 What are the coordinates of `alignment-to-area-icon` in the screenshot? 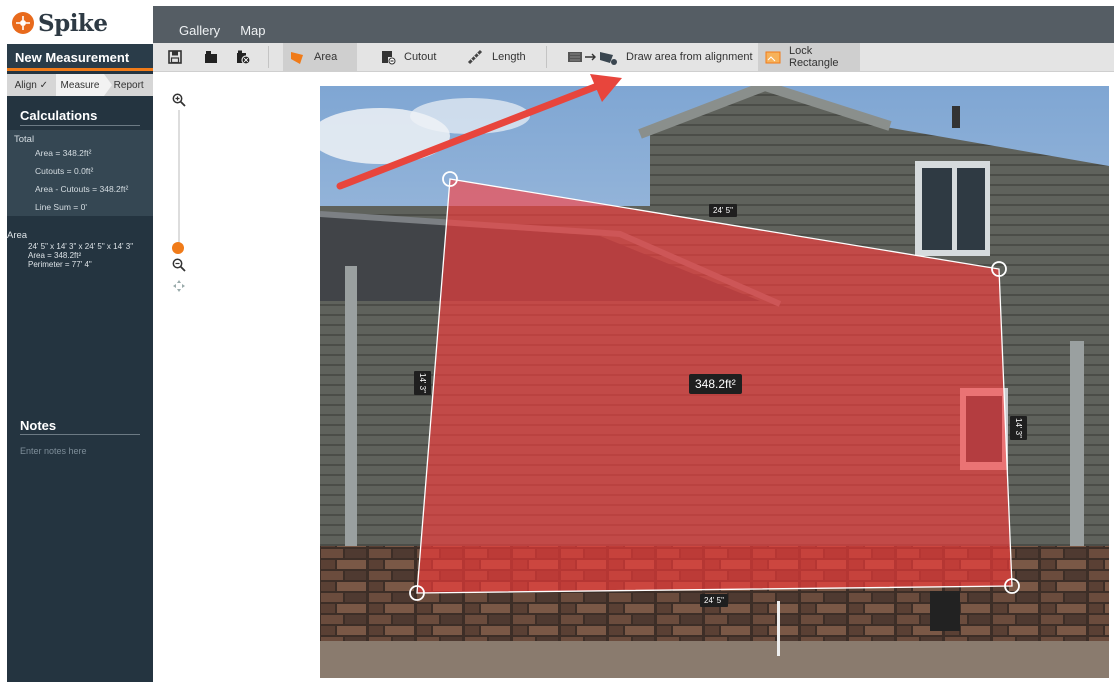 It's located at (593, 57).